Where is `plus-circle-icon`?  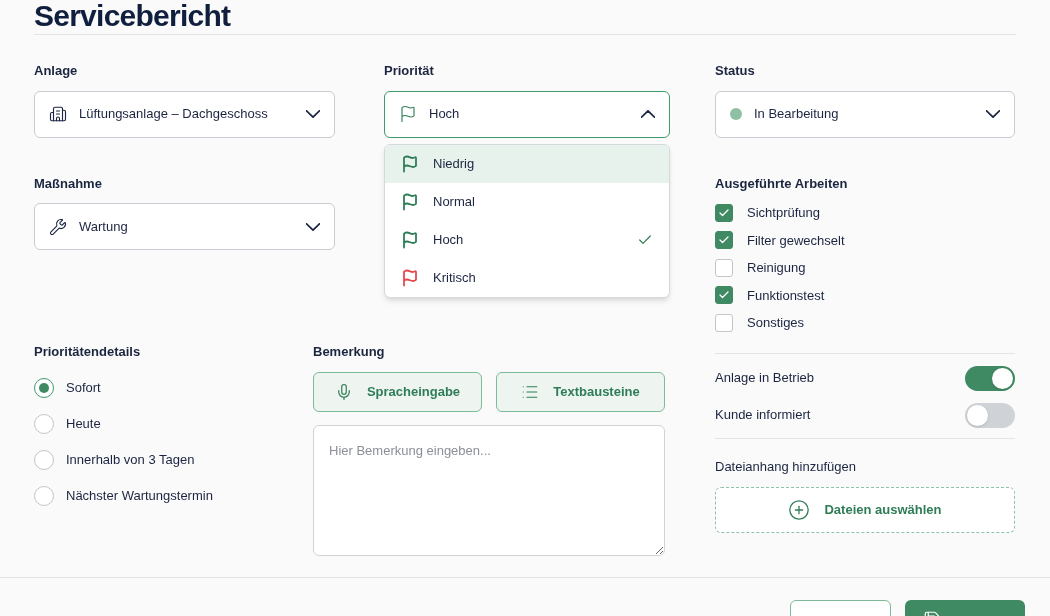
plus-circle-icon is located at coordinates (799, 510).